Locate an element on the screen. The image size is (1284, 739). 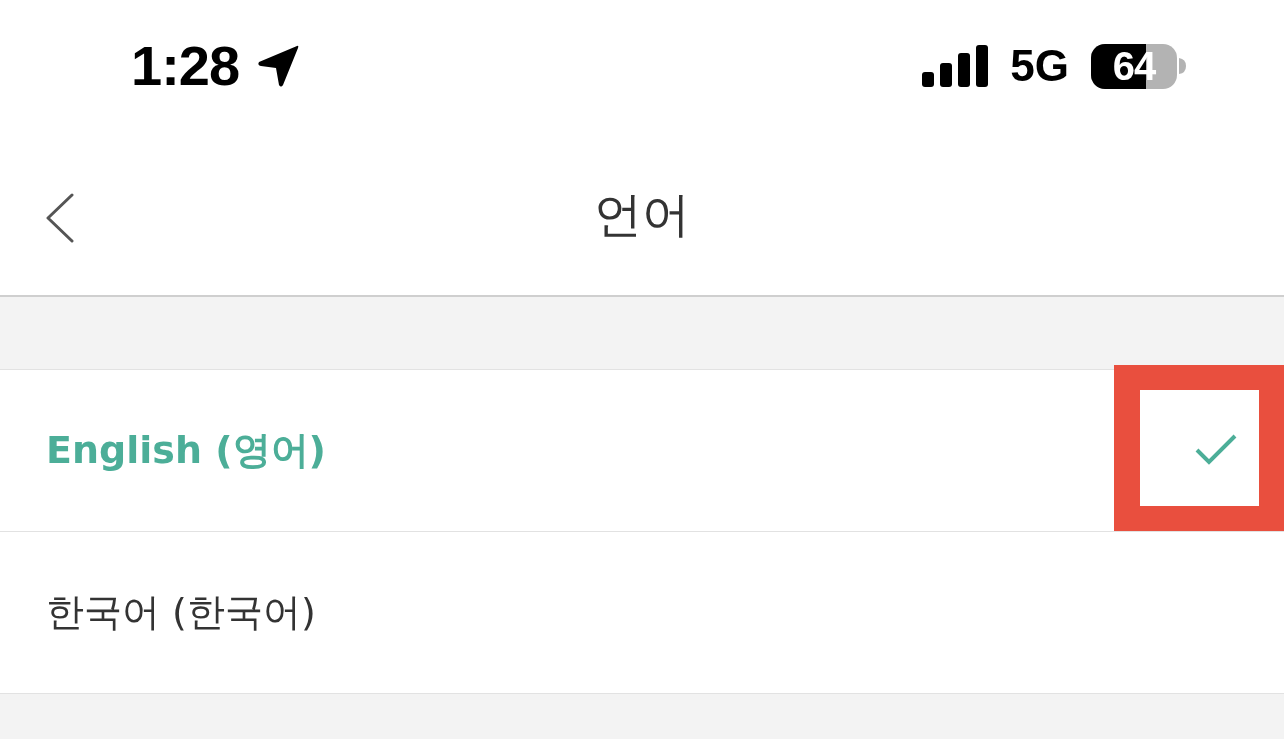
language-option: 한국어 (한국어) is located at coordinates (181, 612).